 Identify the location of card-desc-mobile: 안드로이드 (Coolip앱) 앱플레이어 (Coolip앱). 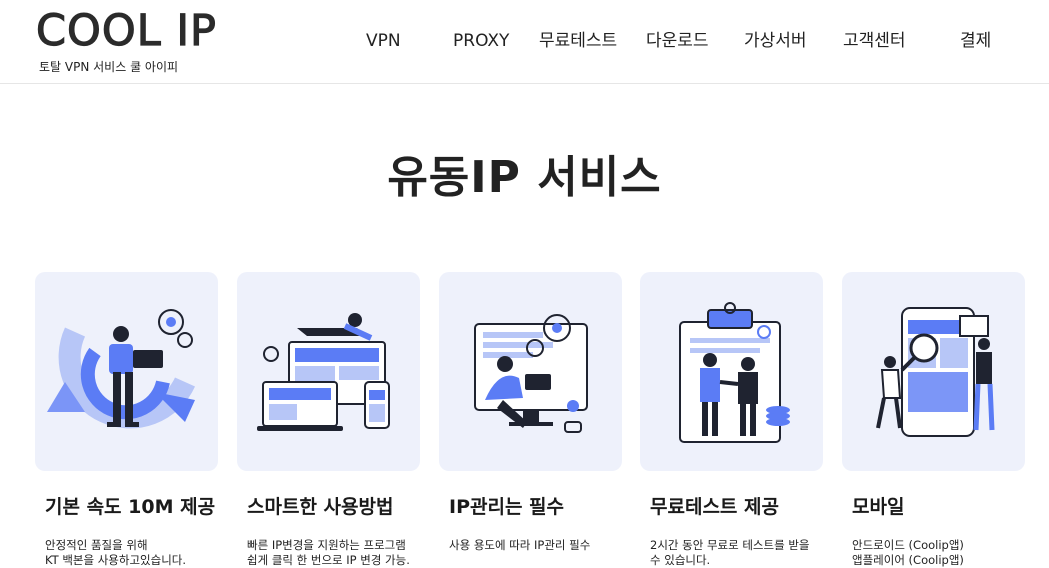
(908, 553).